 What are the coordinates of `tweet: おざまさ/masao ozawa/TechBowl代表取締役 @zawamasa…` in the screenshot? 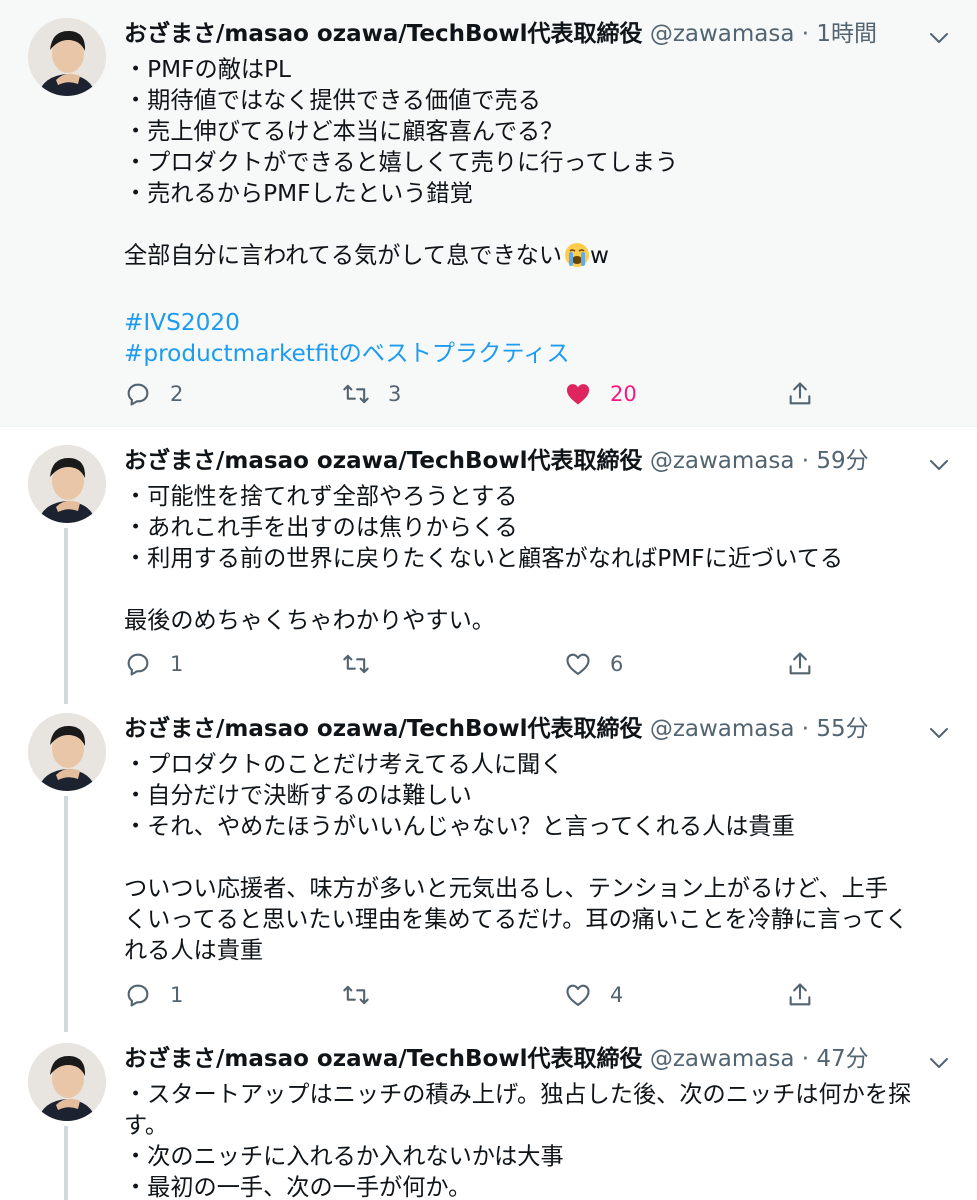 It's located at (488, 1112).